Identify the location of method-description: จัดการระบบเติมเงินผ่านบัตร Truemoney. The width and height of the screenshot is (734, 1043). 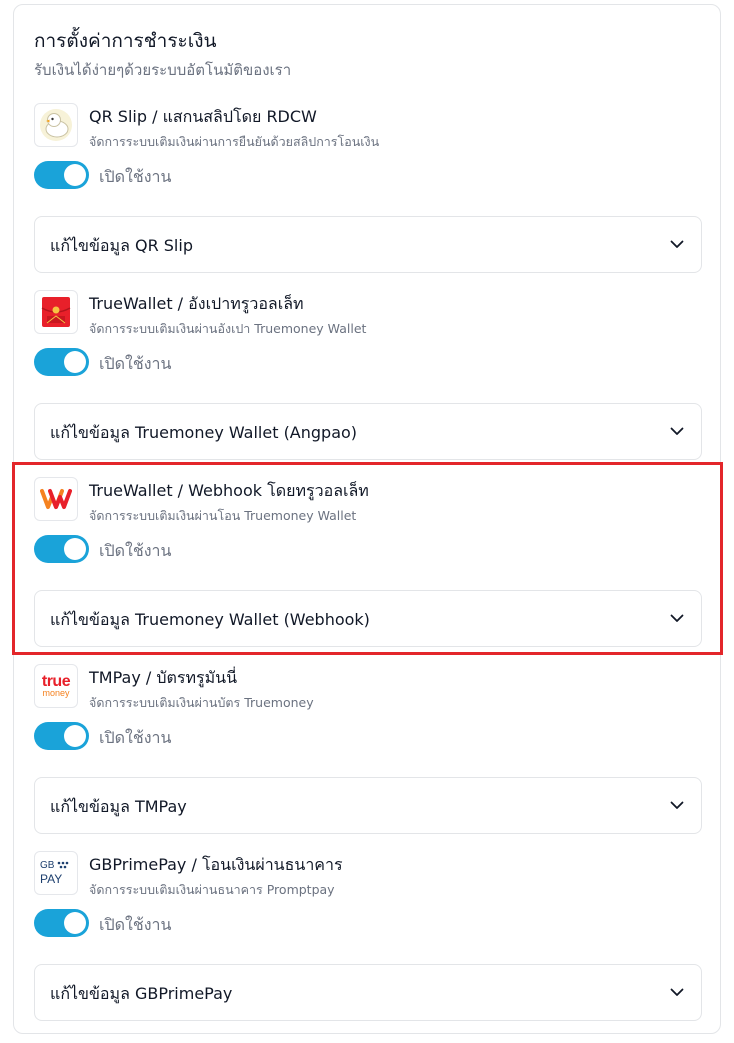
(201, 702).